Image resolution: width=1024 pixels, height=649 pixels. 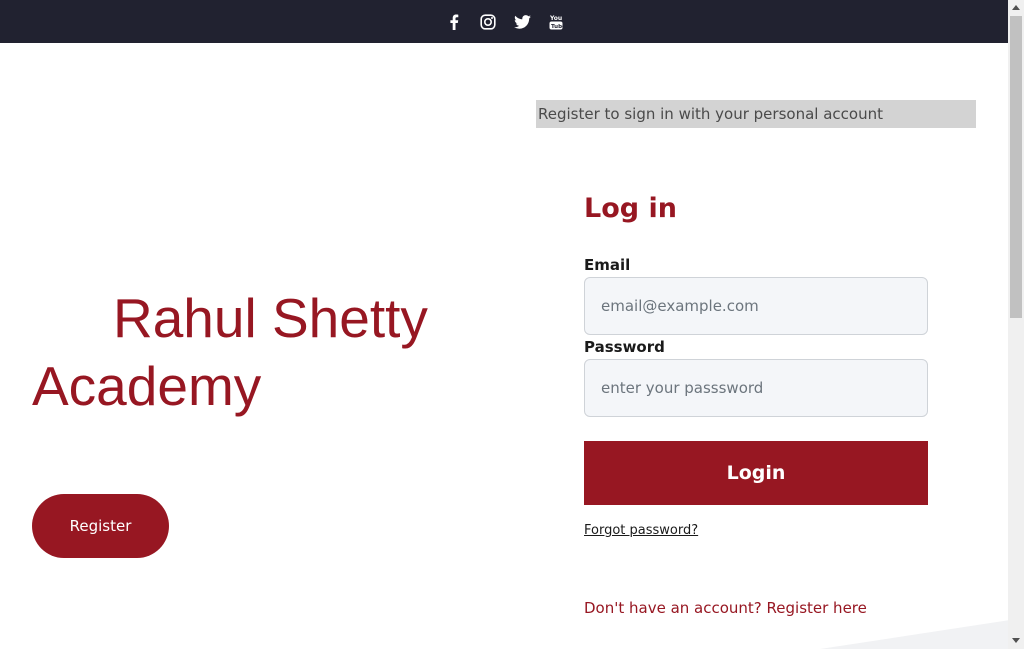 What do you see at coordinates (915, 634) in the screenshot?
I see `decorative-corner` at bounding box center [915, 634].